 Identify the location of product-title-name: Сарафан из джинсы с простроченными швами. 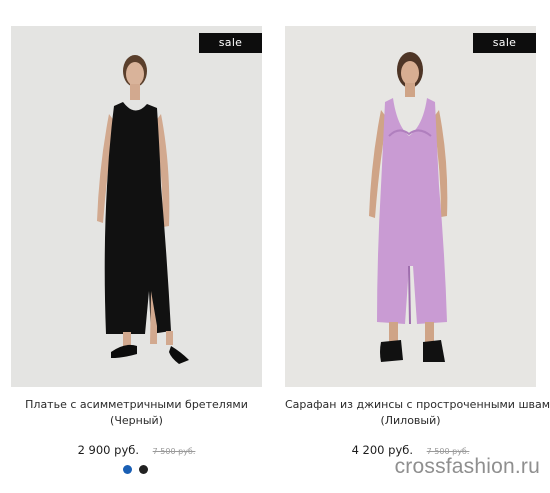
(417, 405).